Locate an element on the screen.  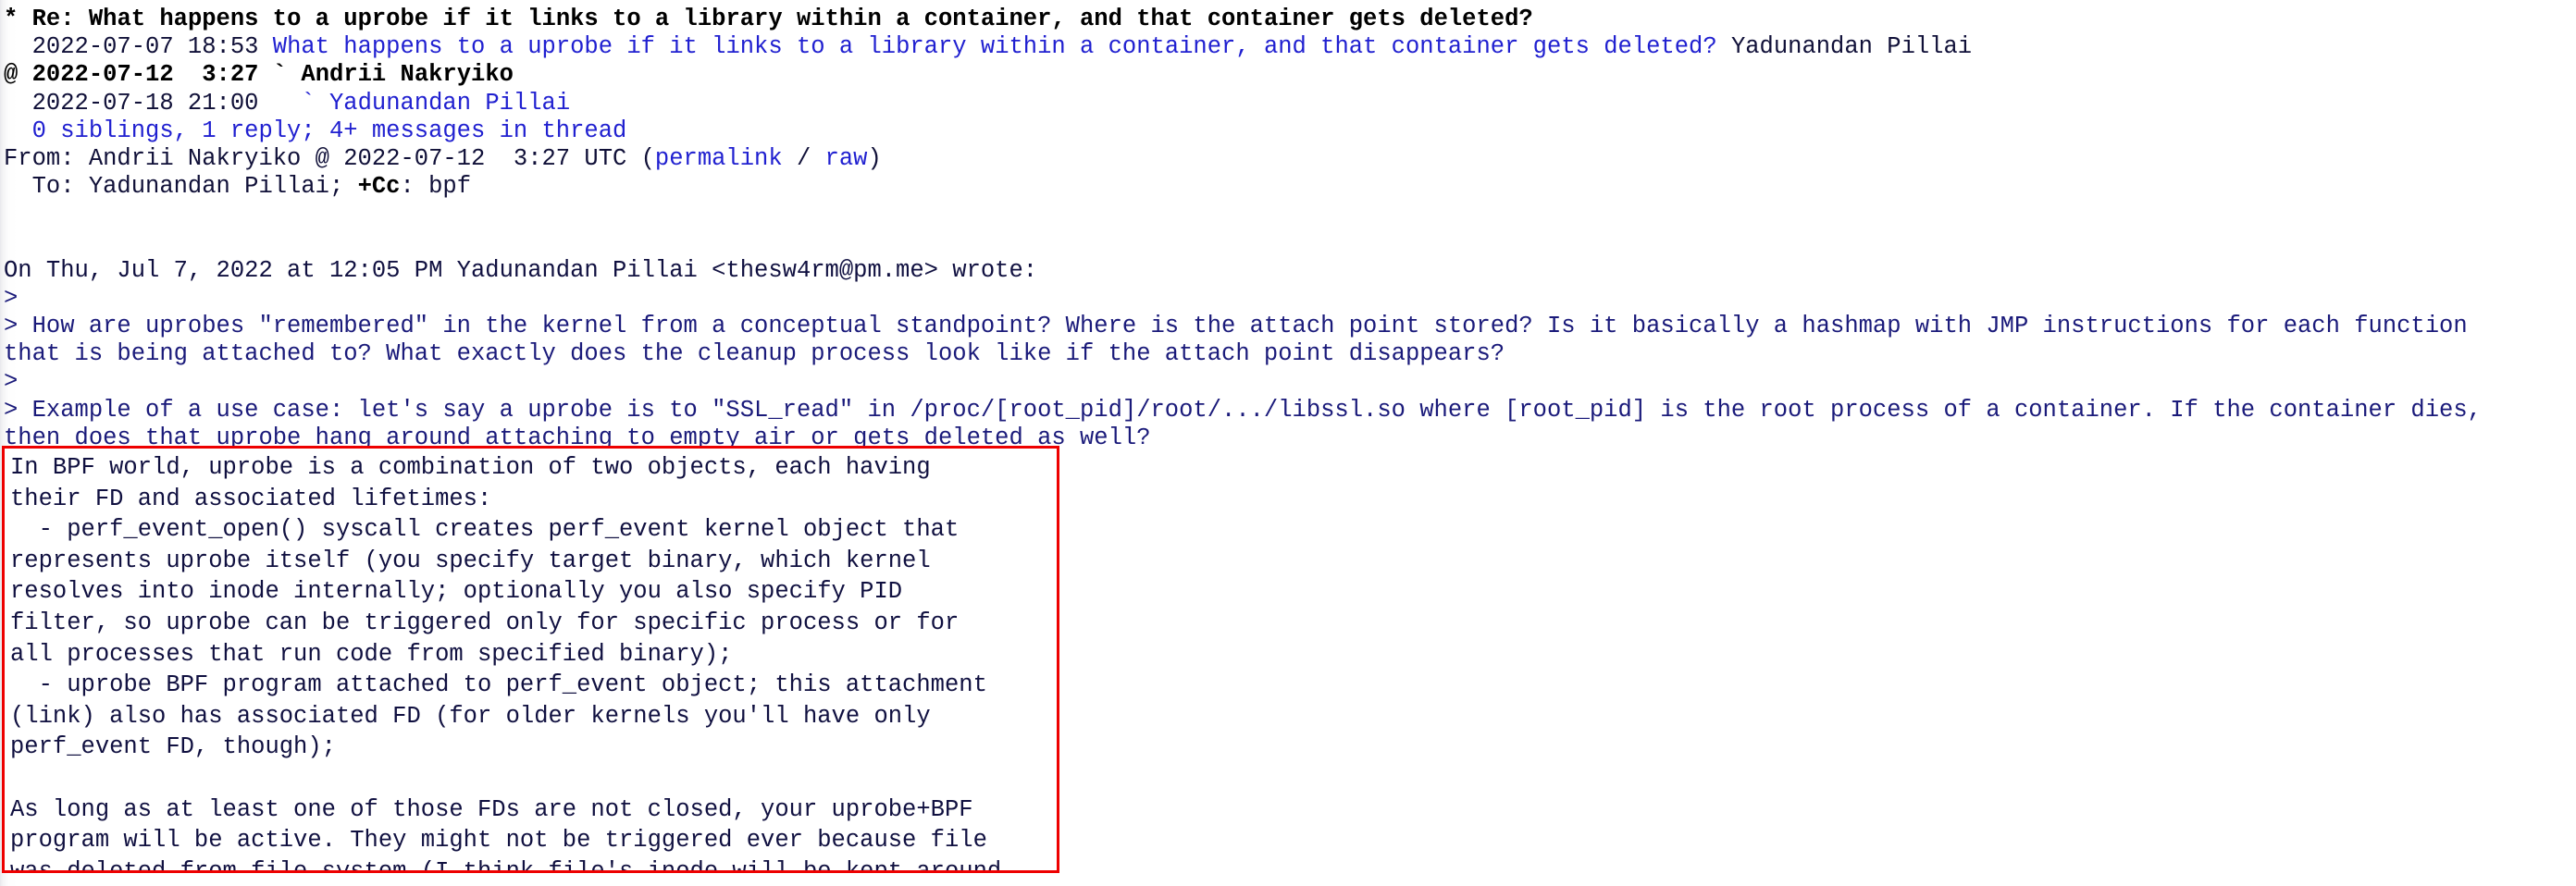
thread-row-2: 2022-07-18 21:00 ` Yadunandan Pillai is located at coordinates (1290, 103).